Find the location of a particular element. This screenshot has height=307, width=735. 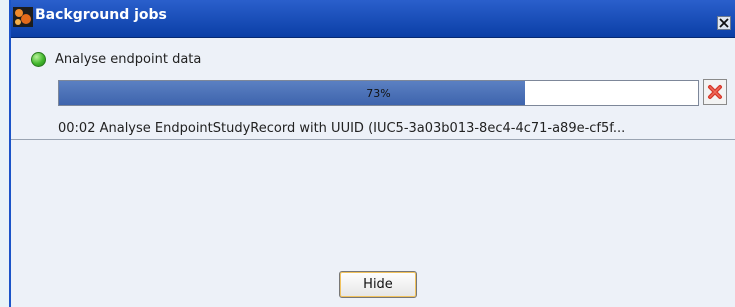

cancel-job-button is located at coordinates (715, 92).